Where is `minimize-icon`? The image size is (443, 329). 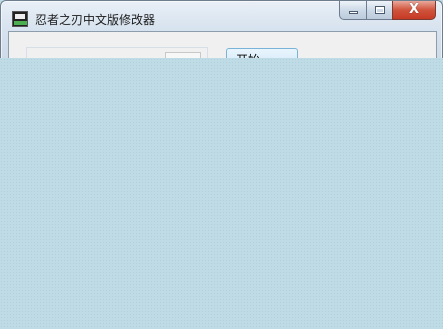
minimize-icon is located at coordinates (353, 12).